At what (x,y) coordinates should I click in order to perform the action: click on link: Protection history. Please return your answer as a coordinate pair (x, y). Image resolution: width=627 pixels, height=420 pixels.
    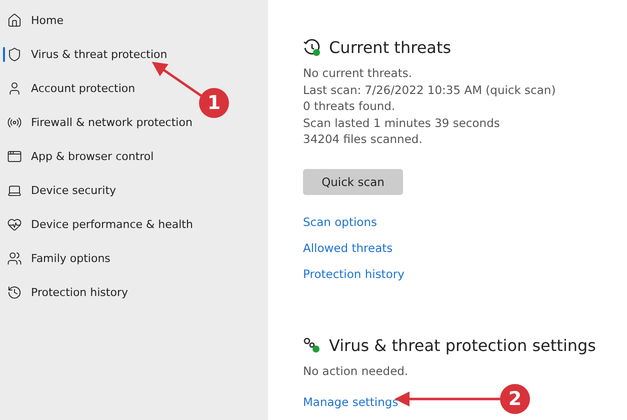
    Looking at the image, I should click on (353, 273).